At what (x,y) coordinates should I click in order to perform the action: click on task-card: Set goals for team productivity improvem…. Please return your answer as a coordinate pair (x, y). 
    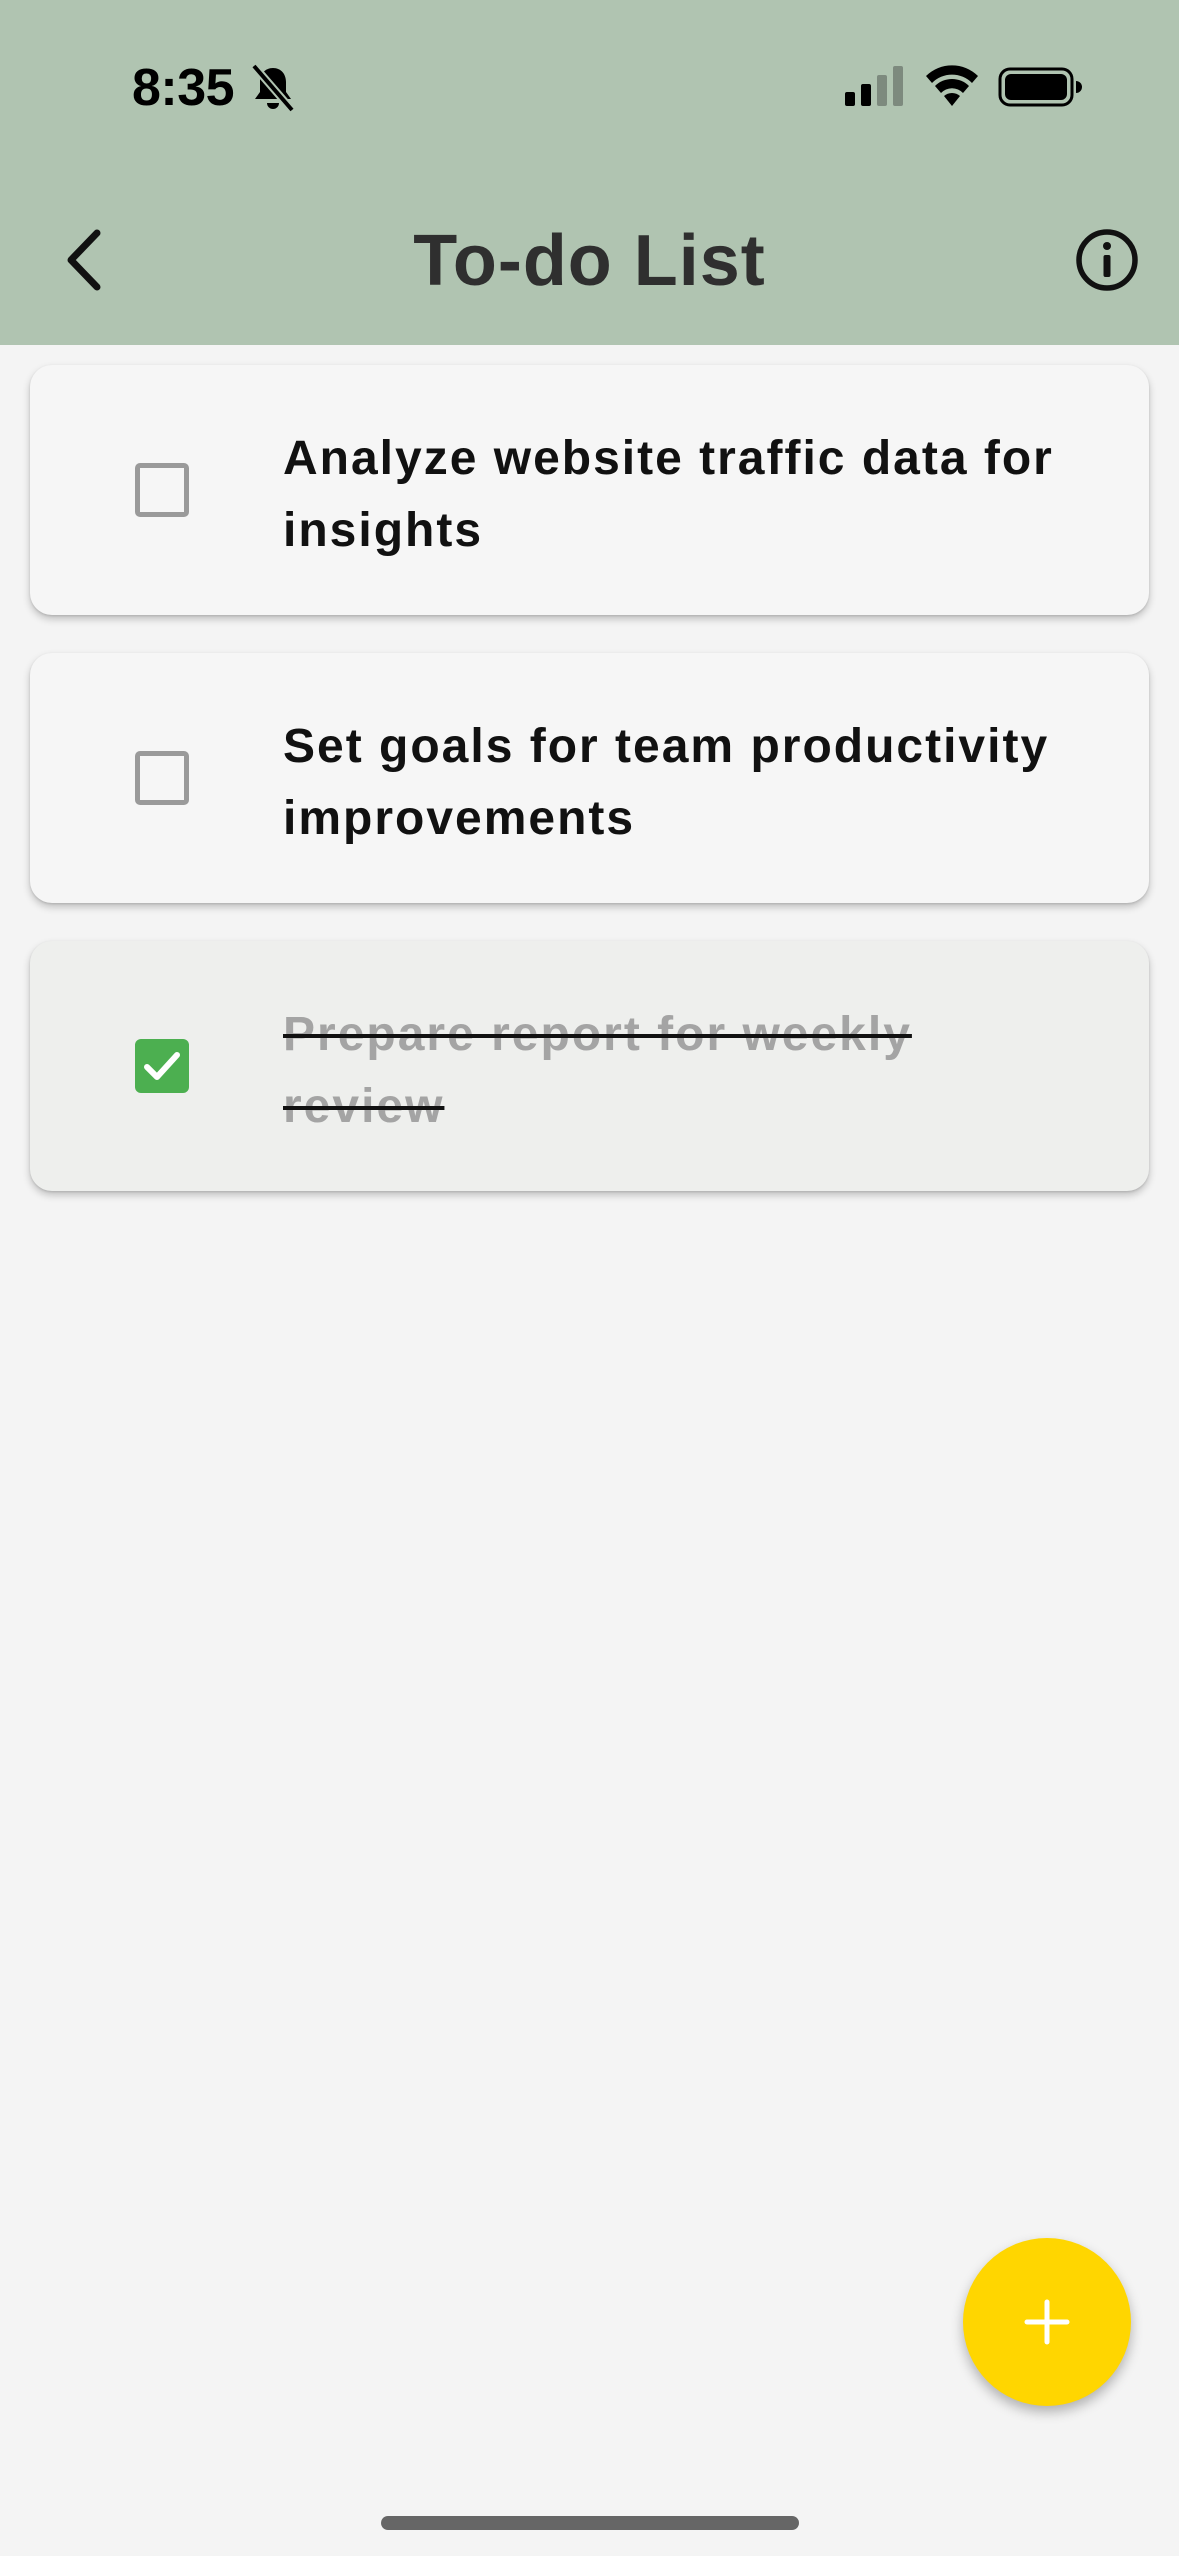
    Looking at the image, I should click on (589, 778).